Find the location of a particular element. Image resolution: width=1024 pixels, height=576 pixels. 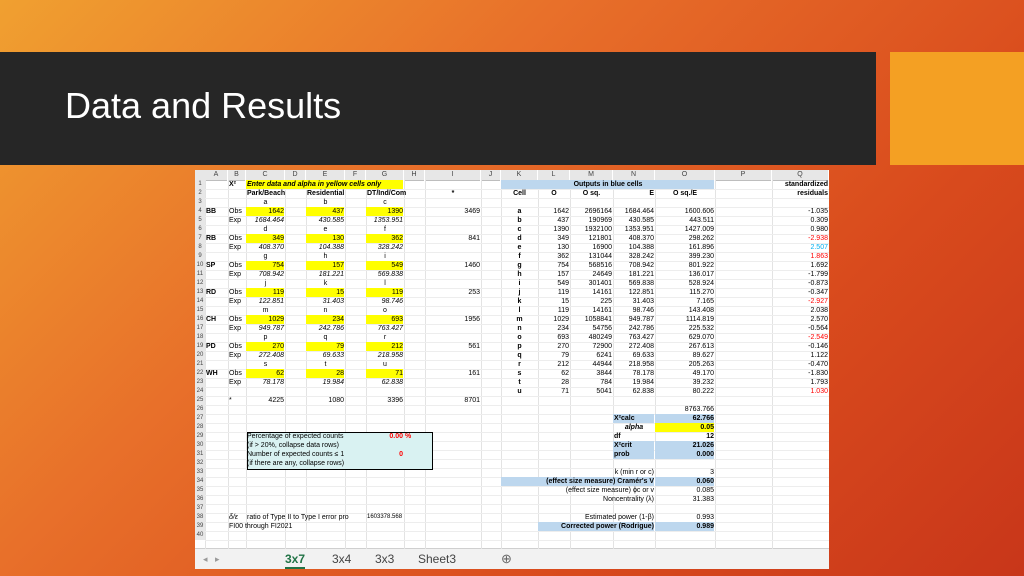

output-cell-letter: h is located at coordinates (519, 274).